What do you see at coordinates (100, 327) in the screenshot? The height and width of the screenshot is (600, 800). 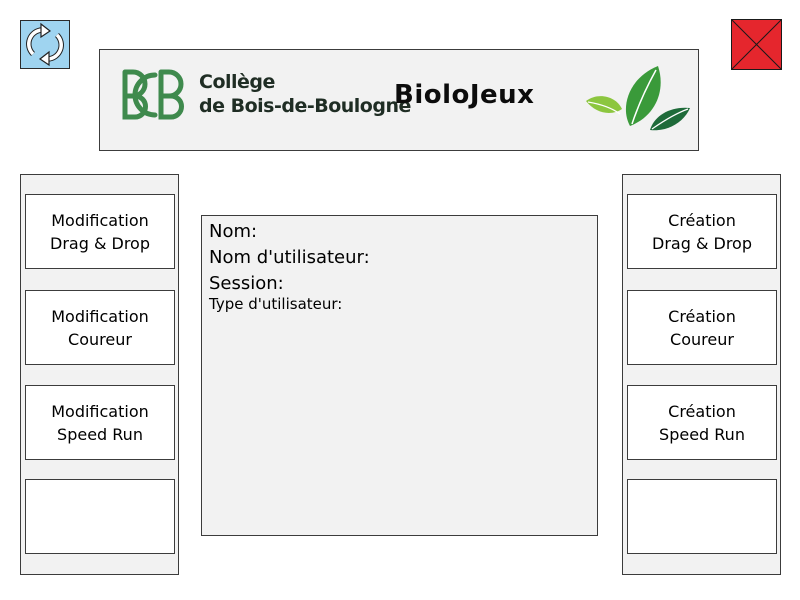 I see `edit-runner-button: Modification Coureur` at bounding box center [100, 327].